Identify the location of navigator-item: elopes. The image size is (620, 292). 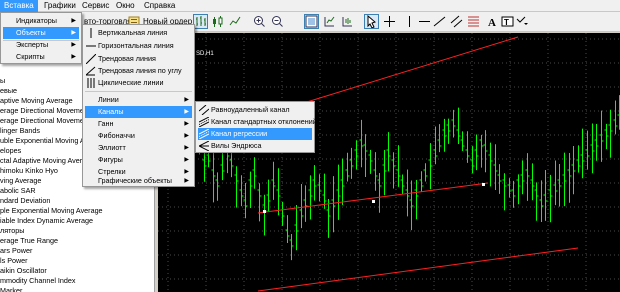
(10, 151).